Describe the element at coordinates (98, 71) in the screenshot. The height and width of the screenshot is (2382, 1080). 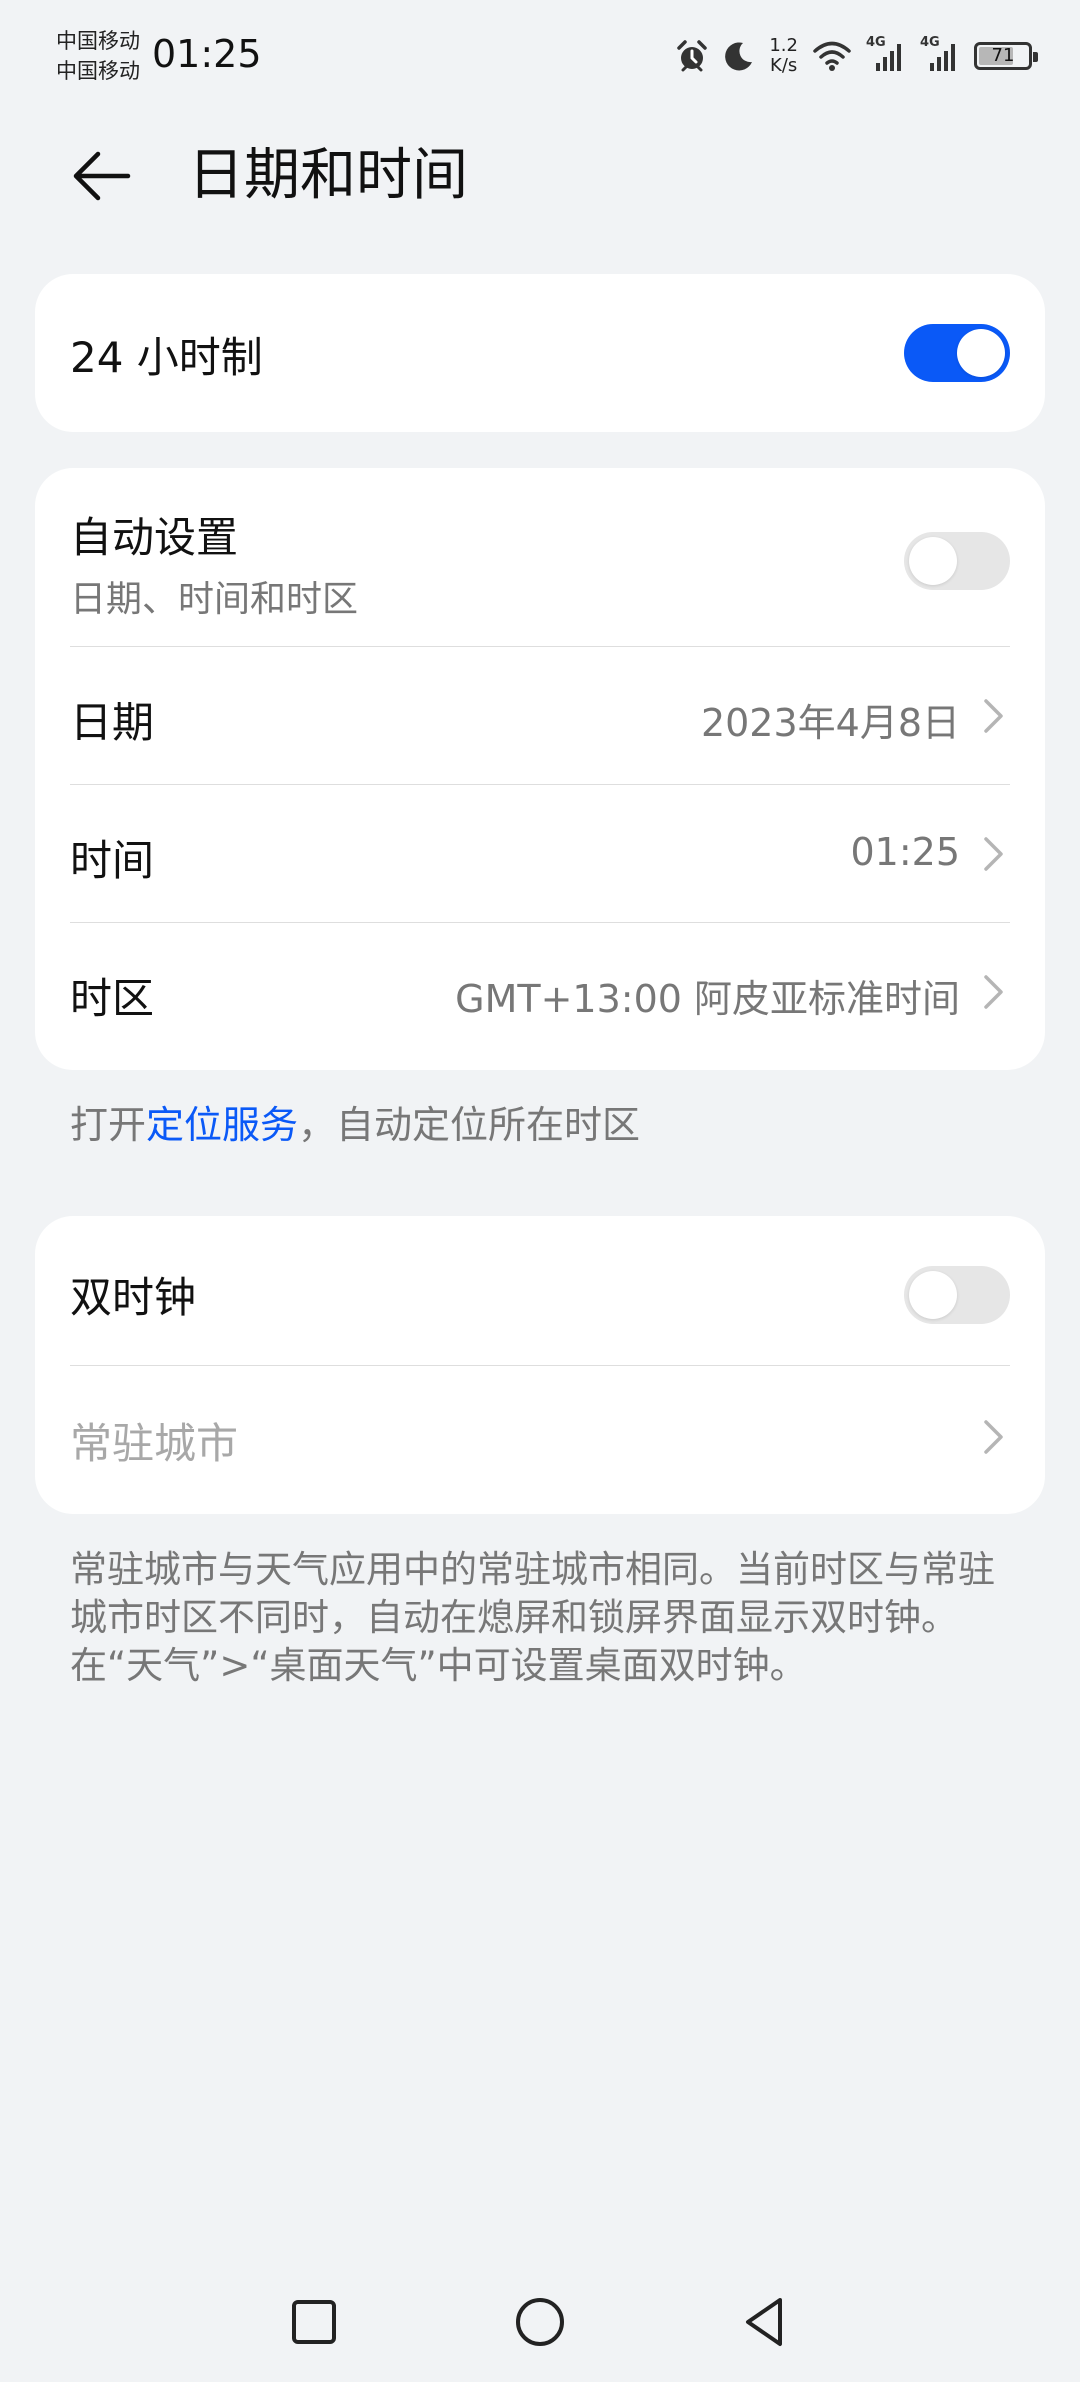
I see `carrier-2: 中国移动` at that location.